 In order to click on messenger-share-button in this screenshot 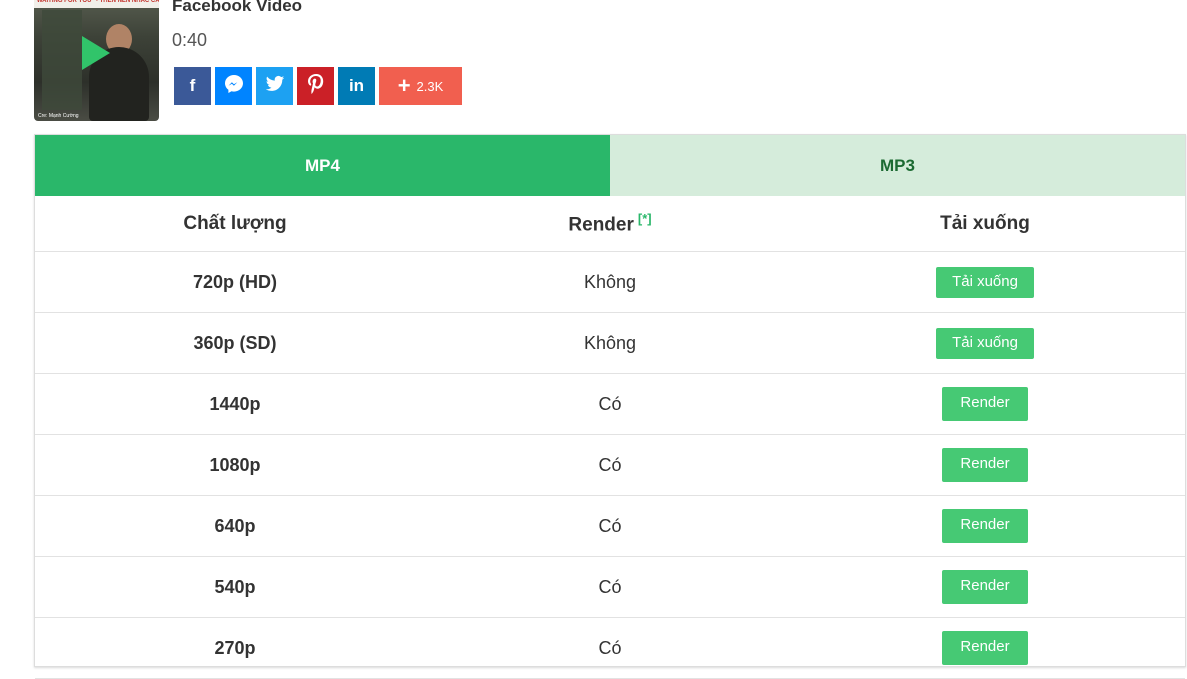, I will do `click(233, 86)`.